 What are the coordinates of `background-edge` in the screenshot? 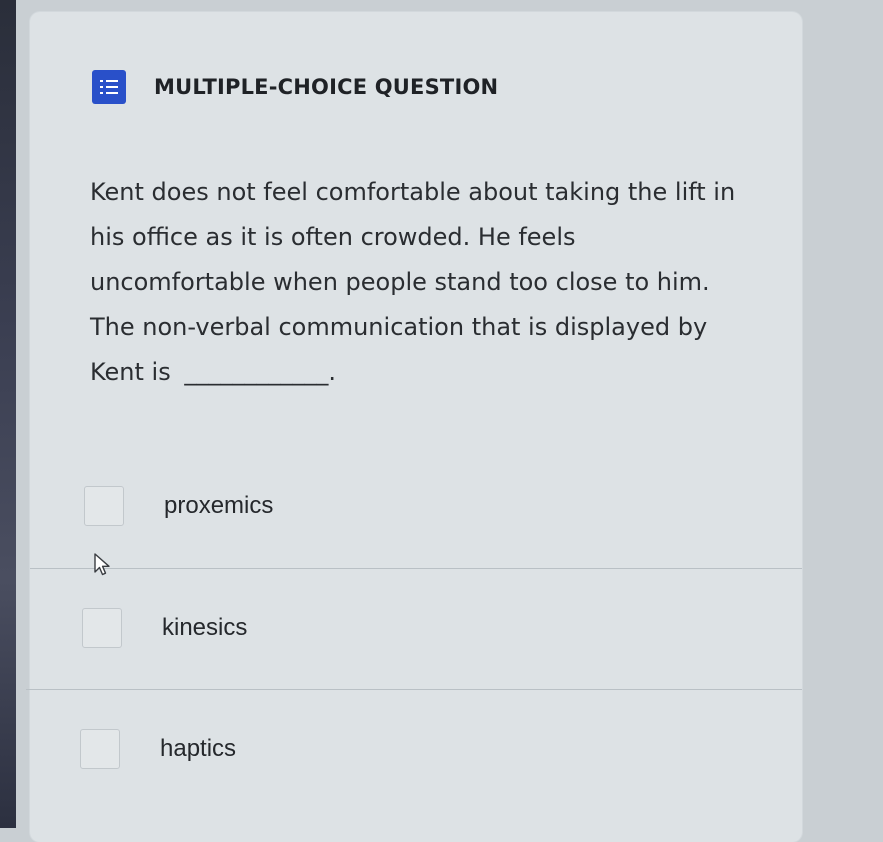 It's located at (8, 414).